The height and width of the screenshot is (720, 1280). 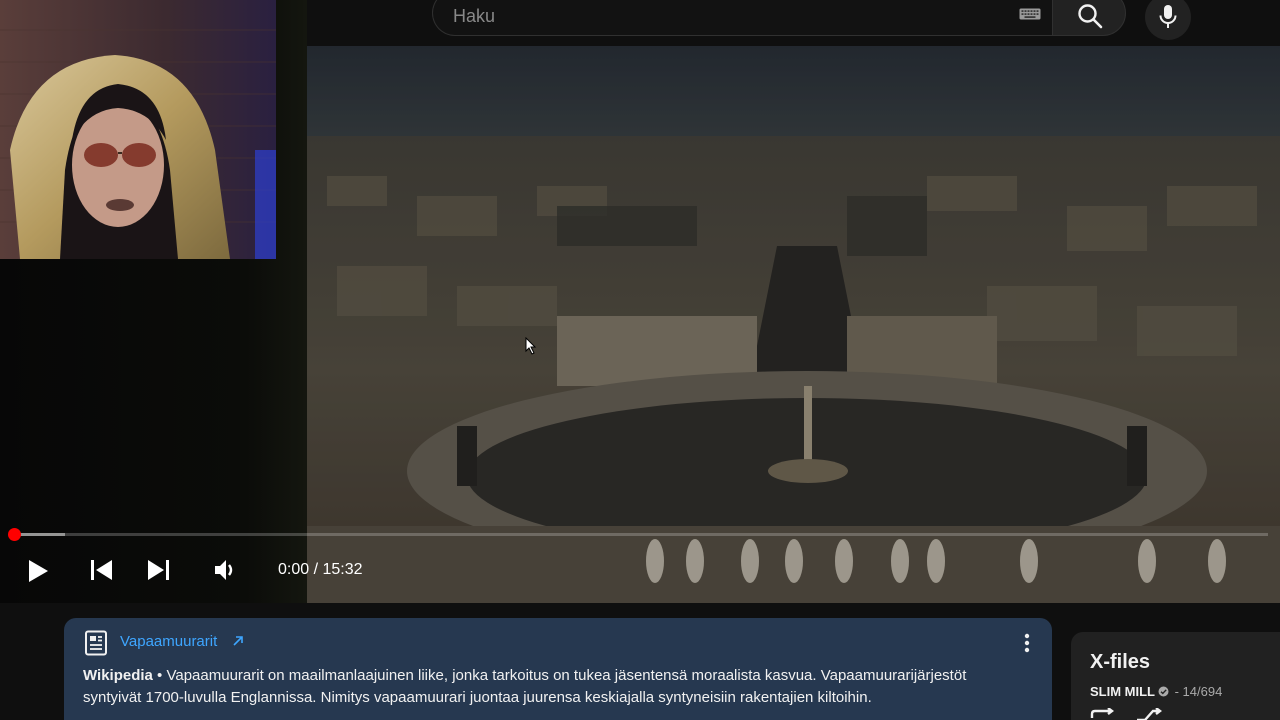 I want to click on loop-icon, so click(x=1103, y=714).